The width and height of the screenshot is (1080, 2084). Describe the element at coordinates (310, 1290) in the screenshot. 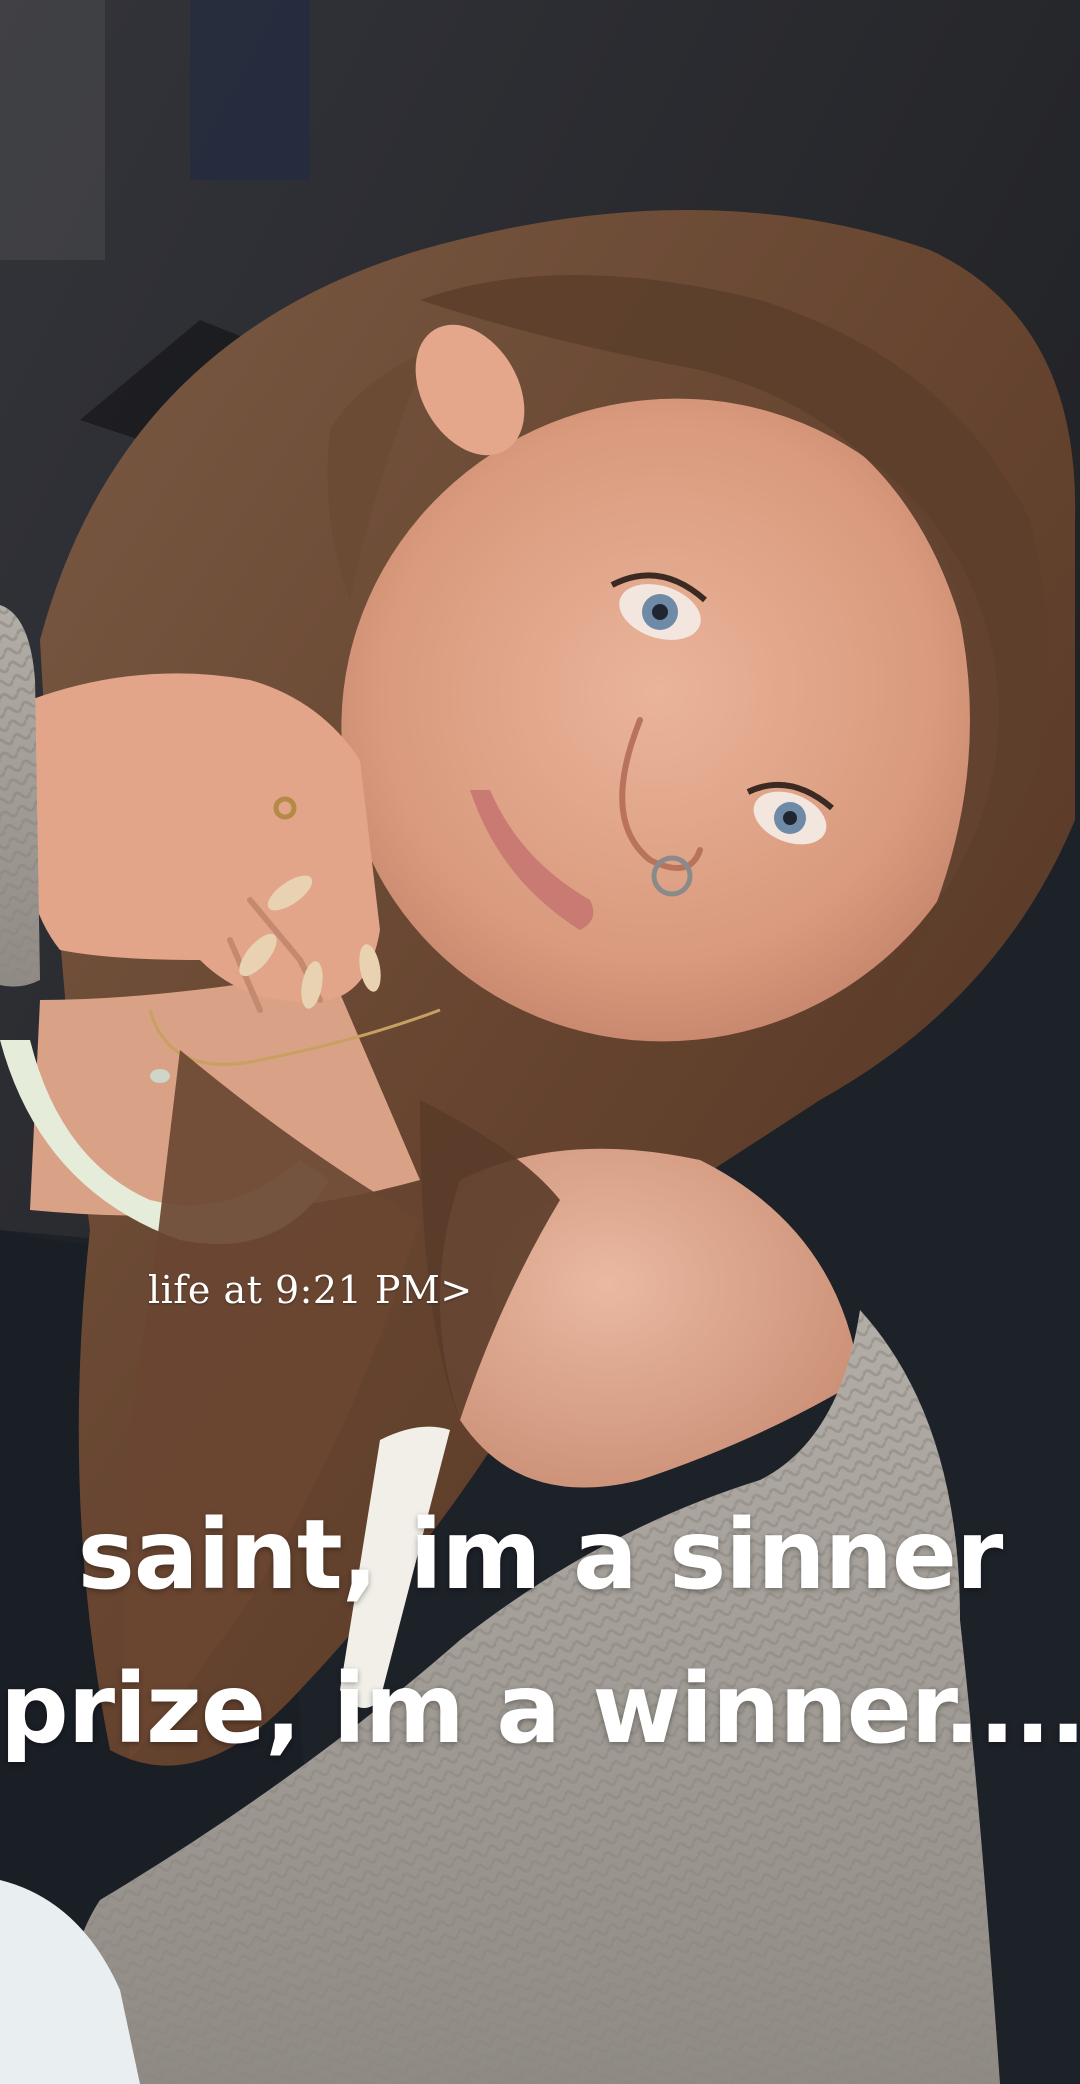

I see `story-timestamp: life at 9:21 PM>` at that location.